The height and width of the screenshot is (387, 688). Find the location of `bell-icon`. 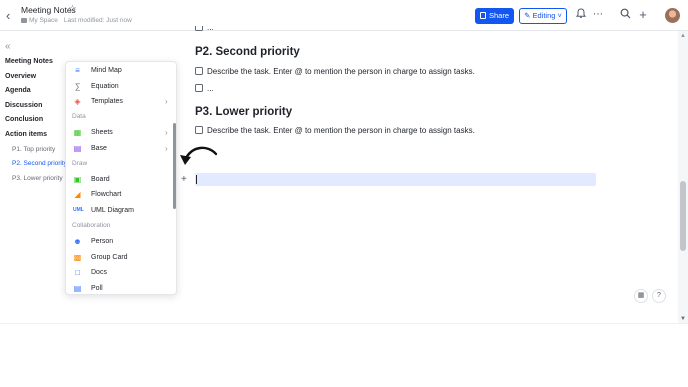

bell-icon is located at coordinates (581, 15).